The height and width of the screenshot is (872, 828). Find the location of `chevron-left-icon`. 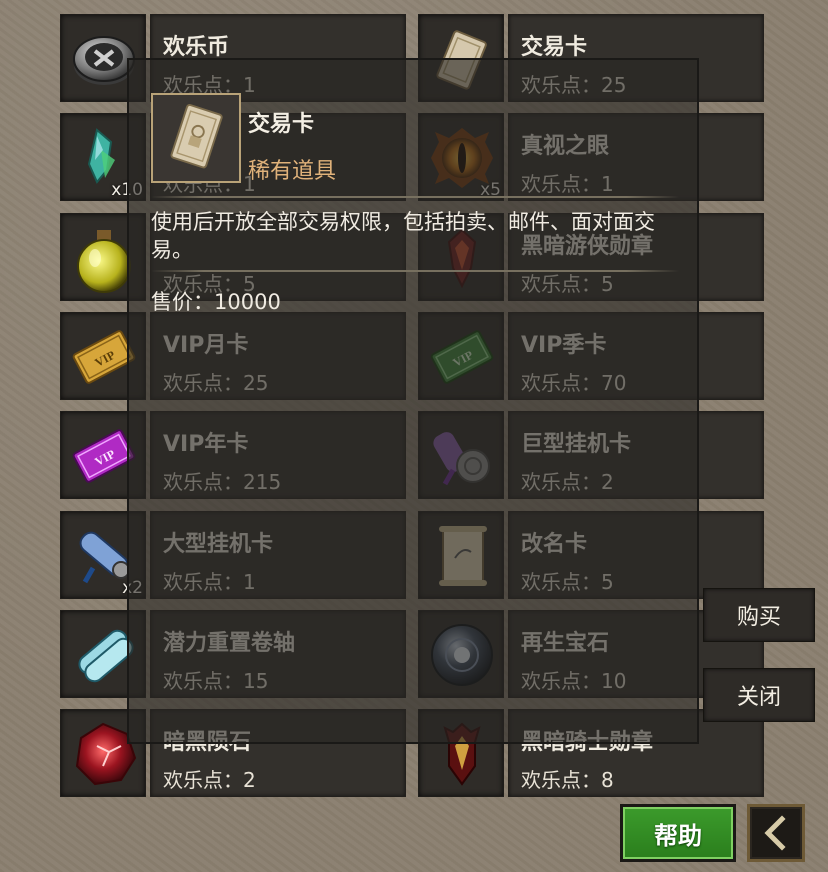

chevron-left-icon is located at coordinates (775, 833).